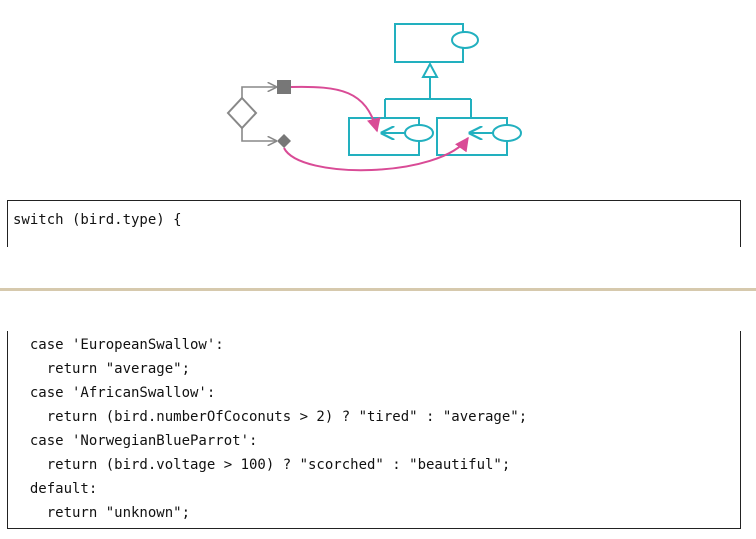 The image size is (756, 539). What do you see at coordinates (430, 69) in the screenshot?
I see `inheritance-triangle` at bounding box center [430, 69].